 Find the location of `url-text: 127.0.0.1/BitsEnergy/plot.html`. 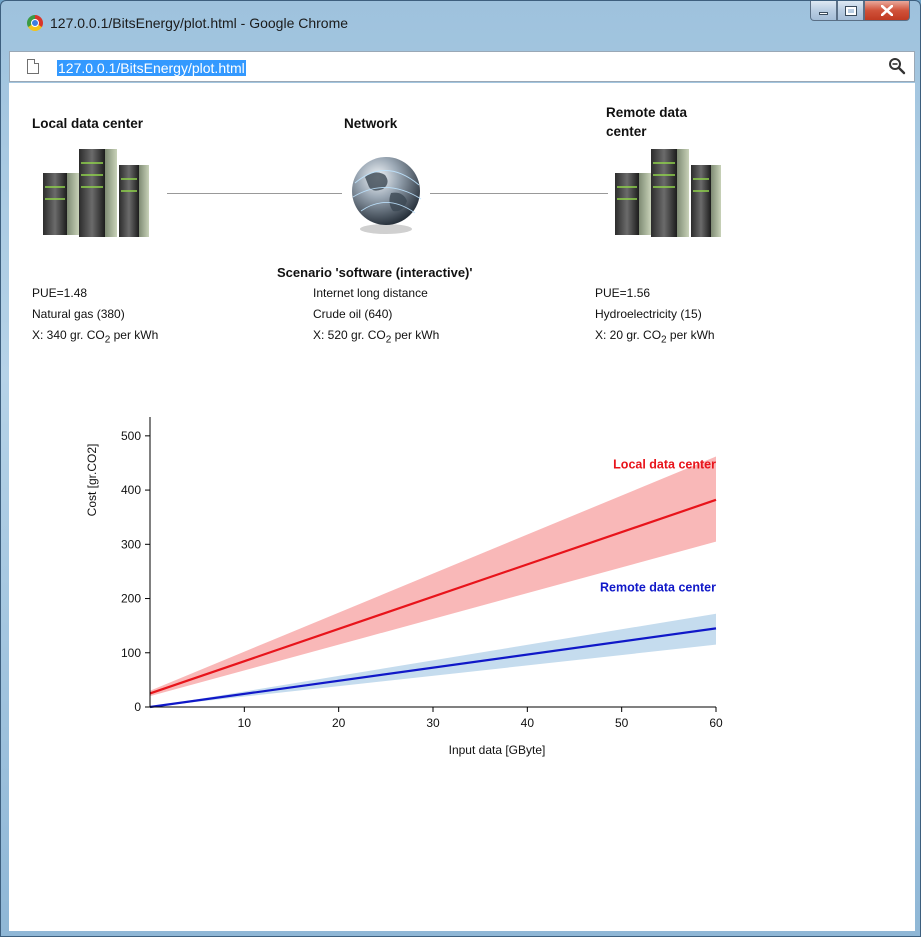

url-text: 127.0.0.1/BitsEnergy/plot.html is located at coordinates (151, 68).